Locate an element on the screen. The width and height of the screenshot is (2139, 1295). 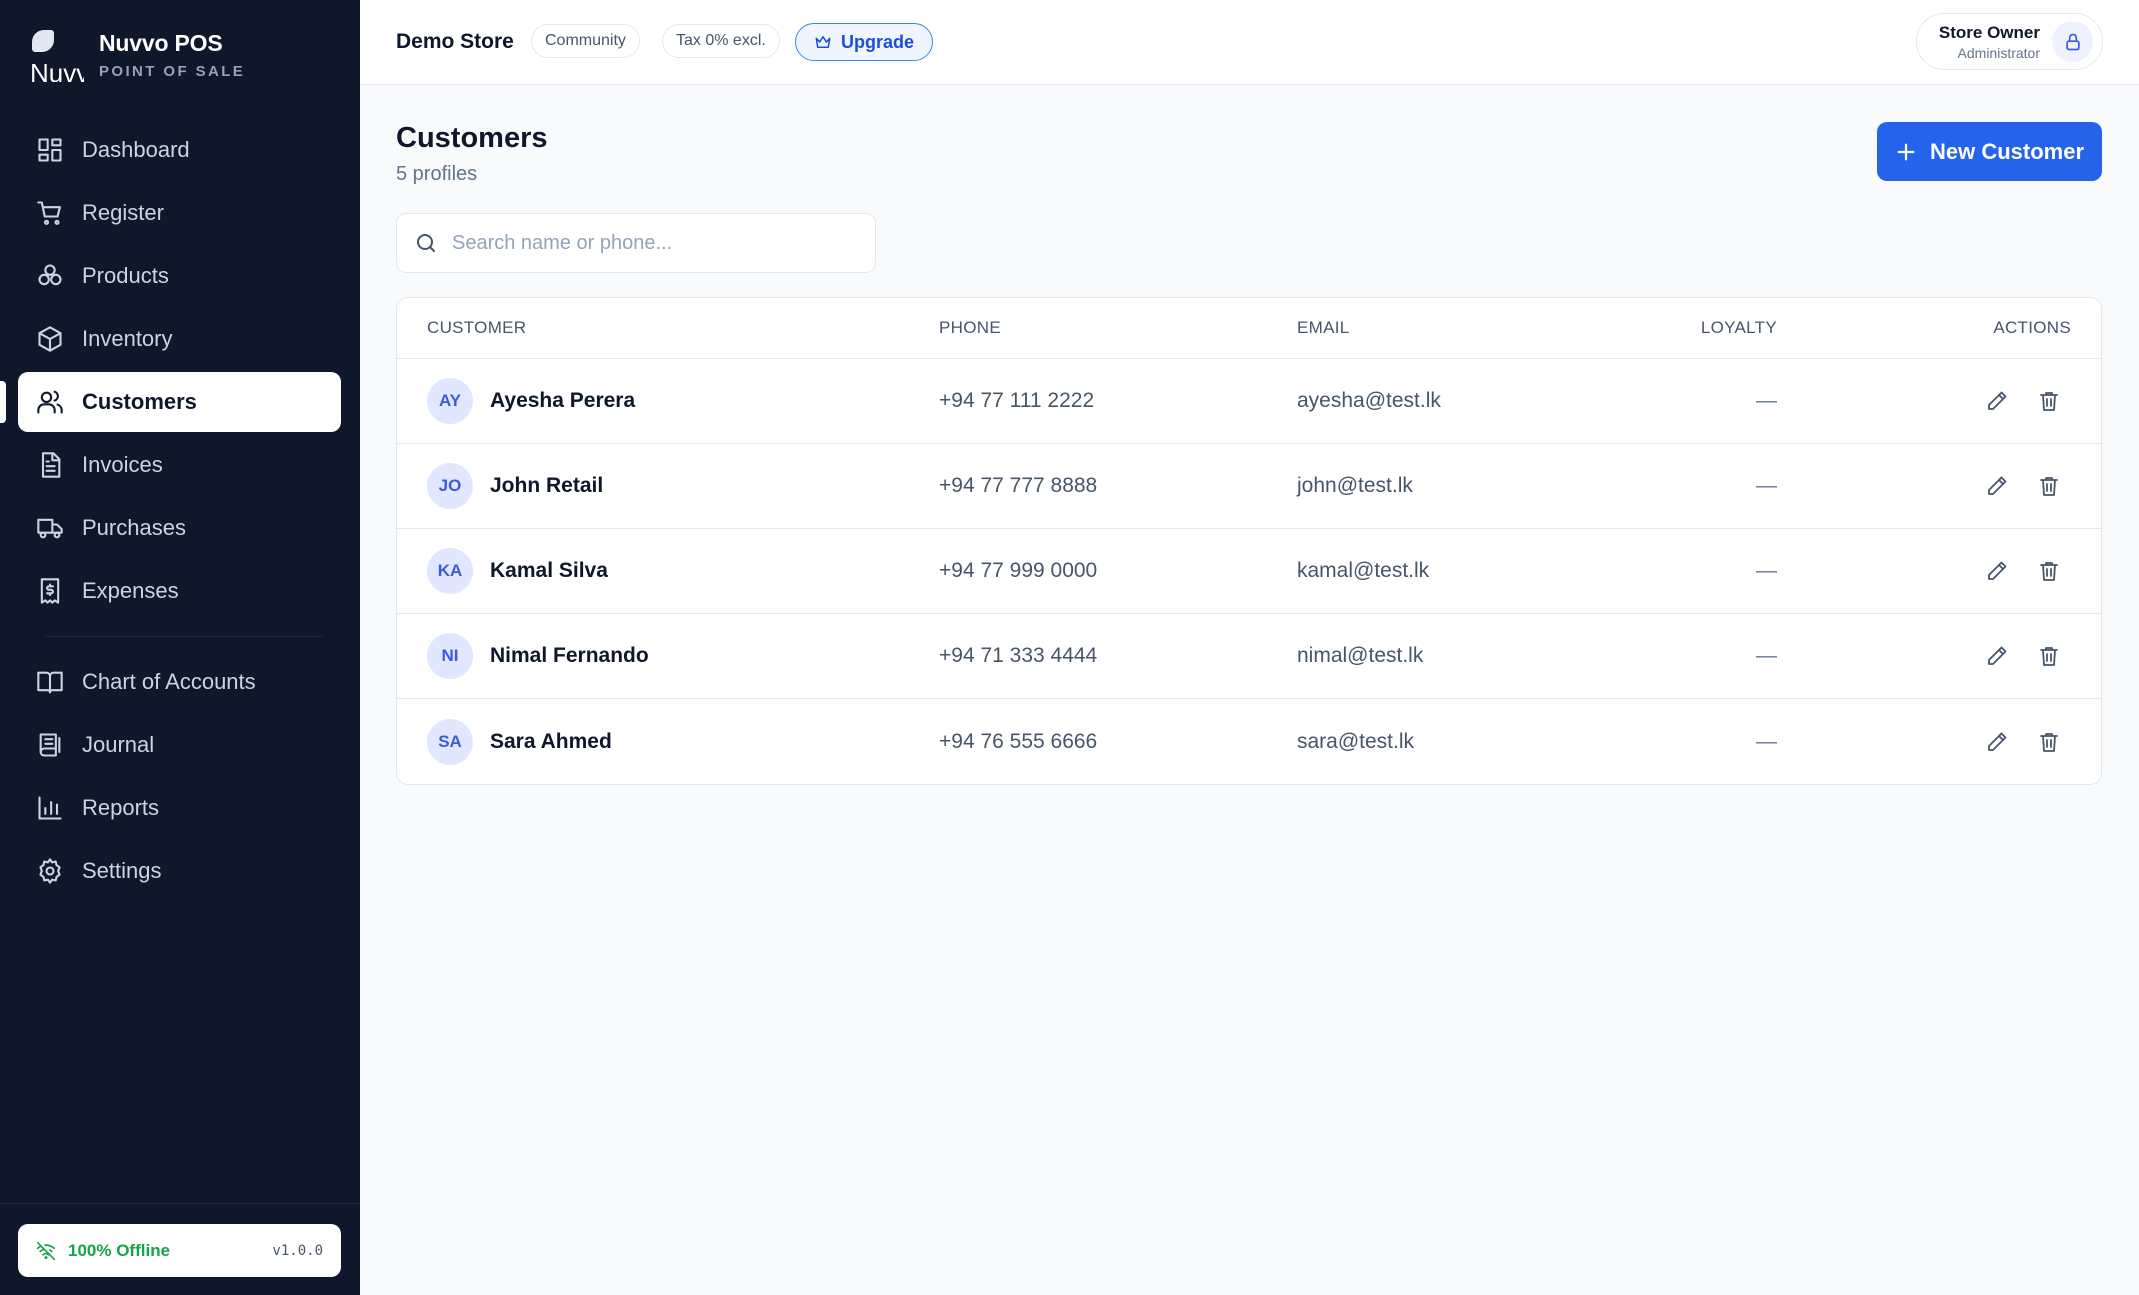
nav-divider is located at coordinates (184, 636).